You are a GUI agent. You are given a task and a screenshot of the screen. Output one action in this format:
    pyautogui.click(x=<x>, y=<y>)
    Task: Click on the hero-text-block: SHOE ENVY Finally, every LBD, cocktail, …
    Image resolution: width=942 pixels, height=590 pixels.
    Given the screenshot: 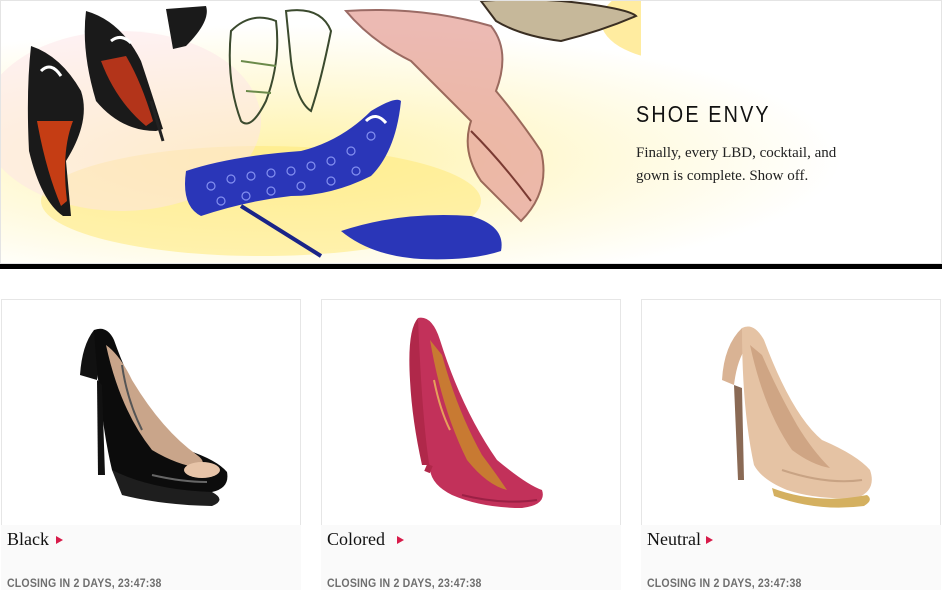 What is the action you would take?
    pyautogui.click(x=776, y=144)
    